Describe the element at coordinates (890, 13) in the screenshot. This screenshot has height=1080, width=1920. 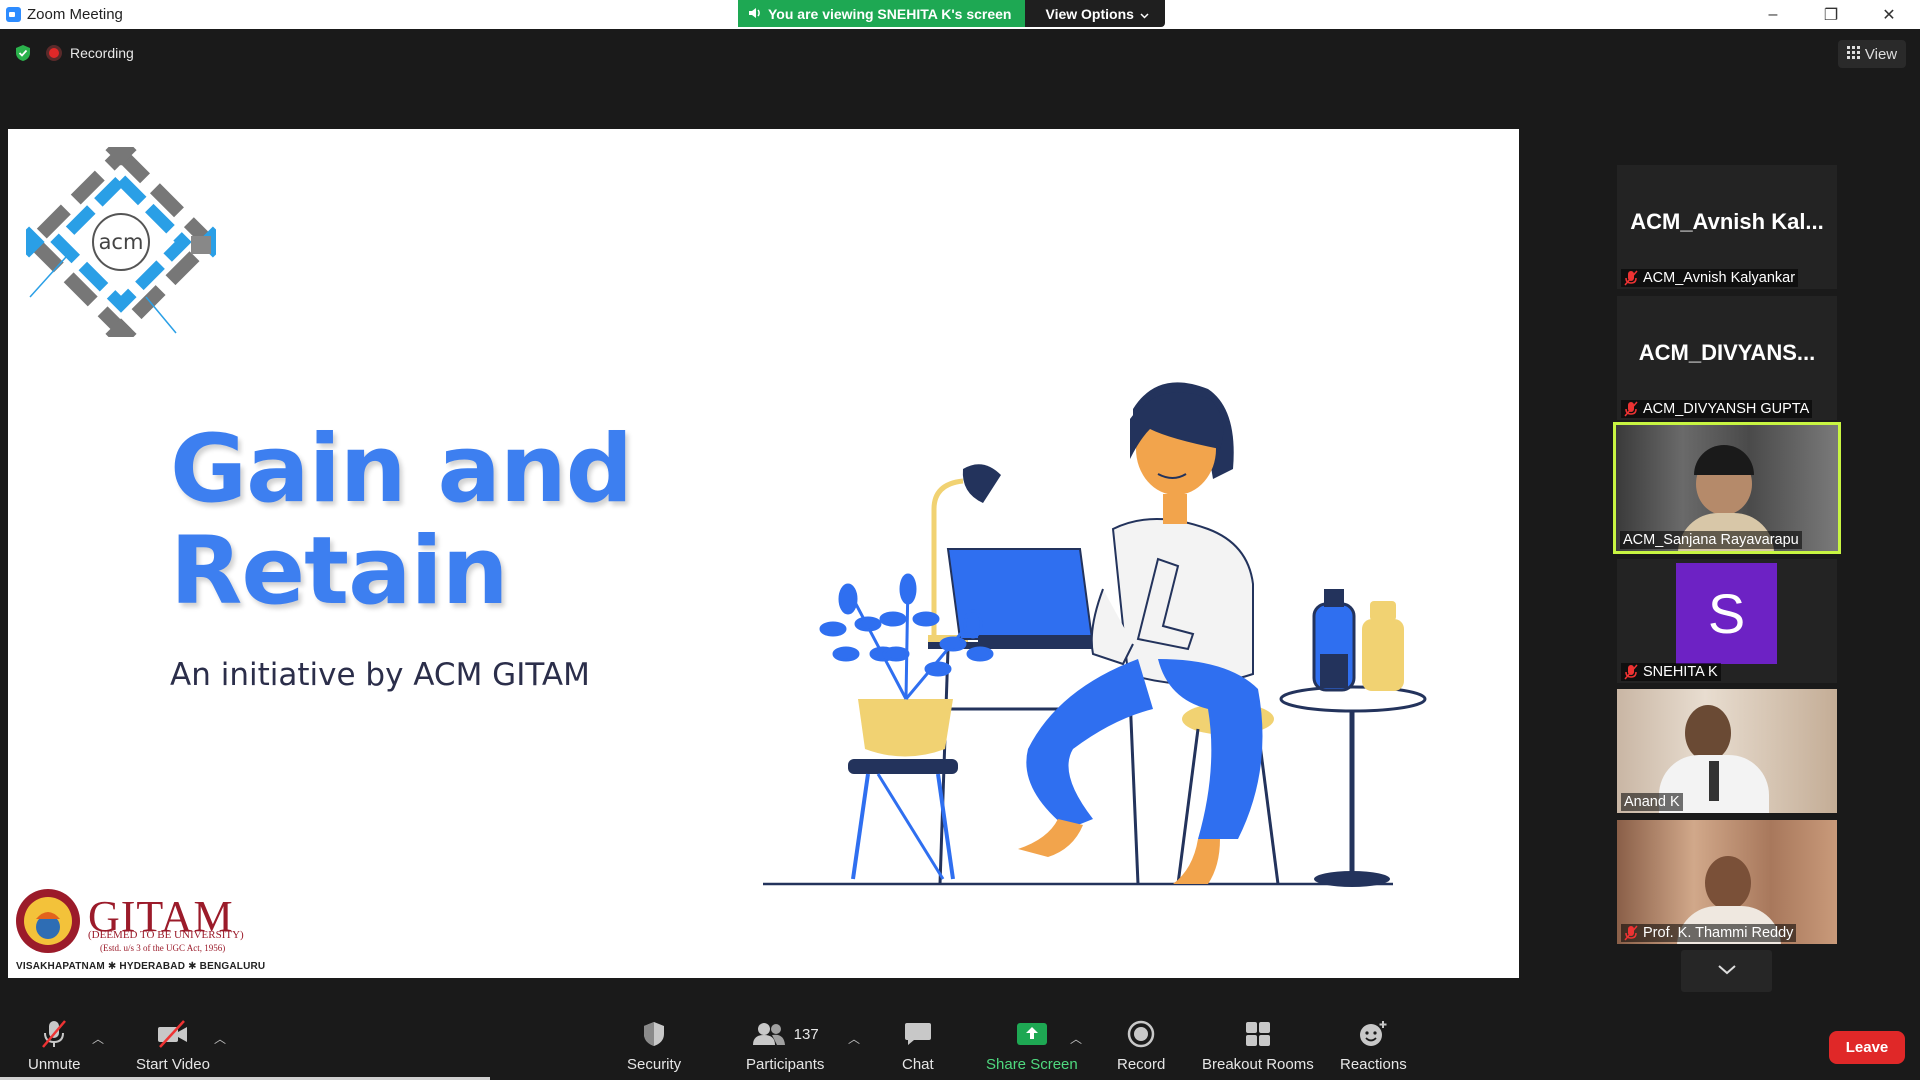
I see `viewing-text: You are viewing SNEHITA K's screen` at that location.